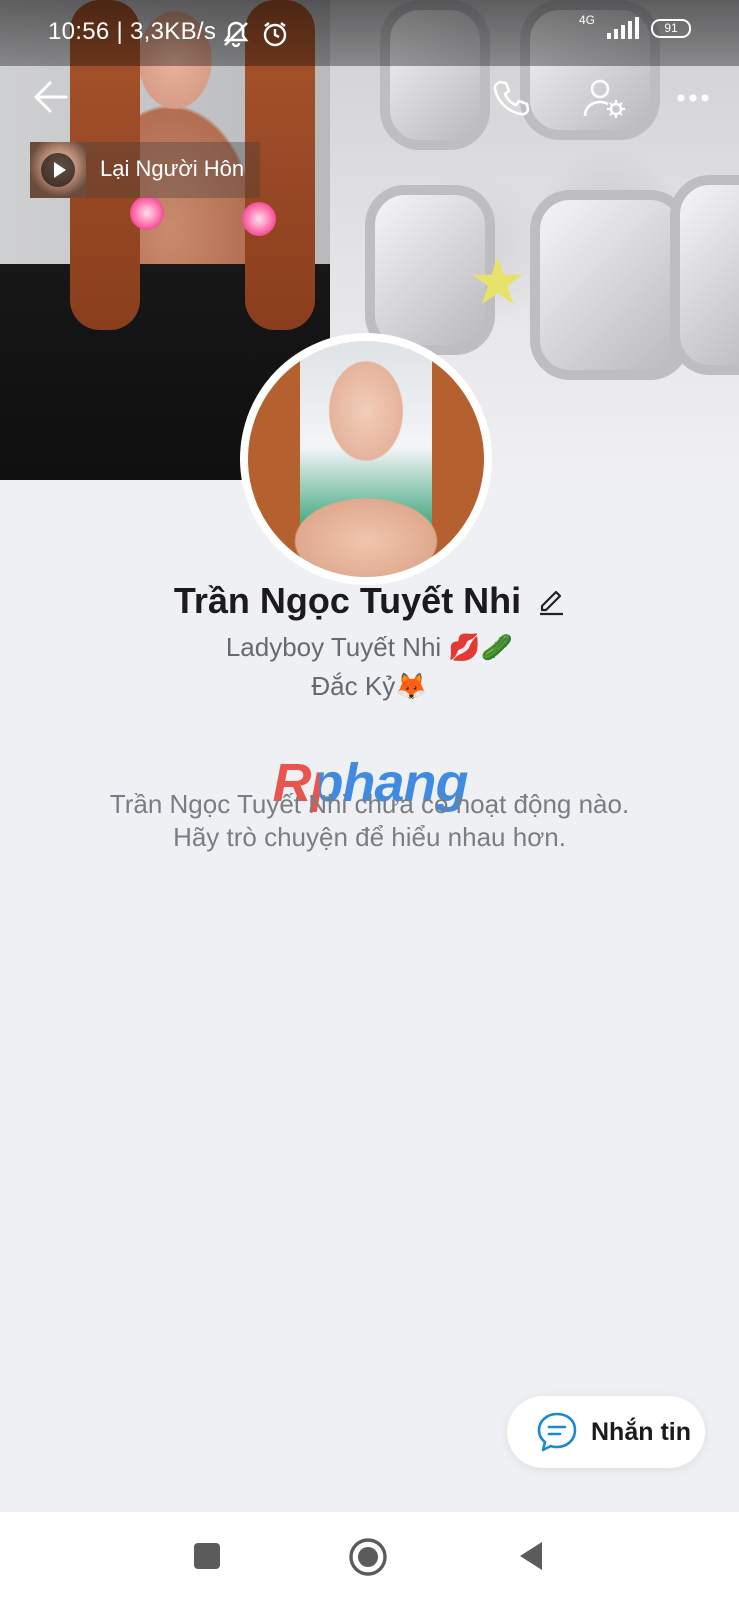  Describe the element at coordinates (369, 647) in the screenshot. I see `profile-bio-line1: Ladyboy Tuyết Nhi 💋🥒` at that location.